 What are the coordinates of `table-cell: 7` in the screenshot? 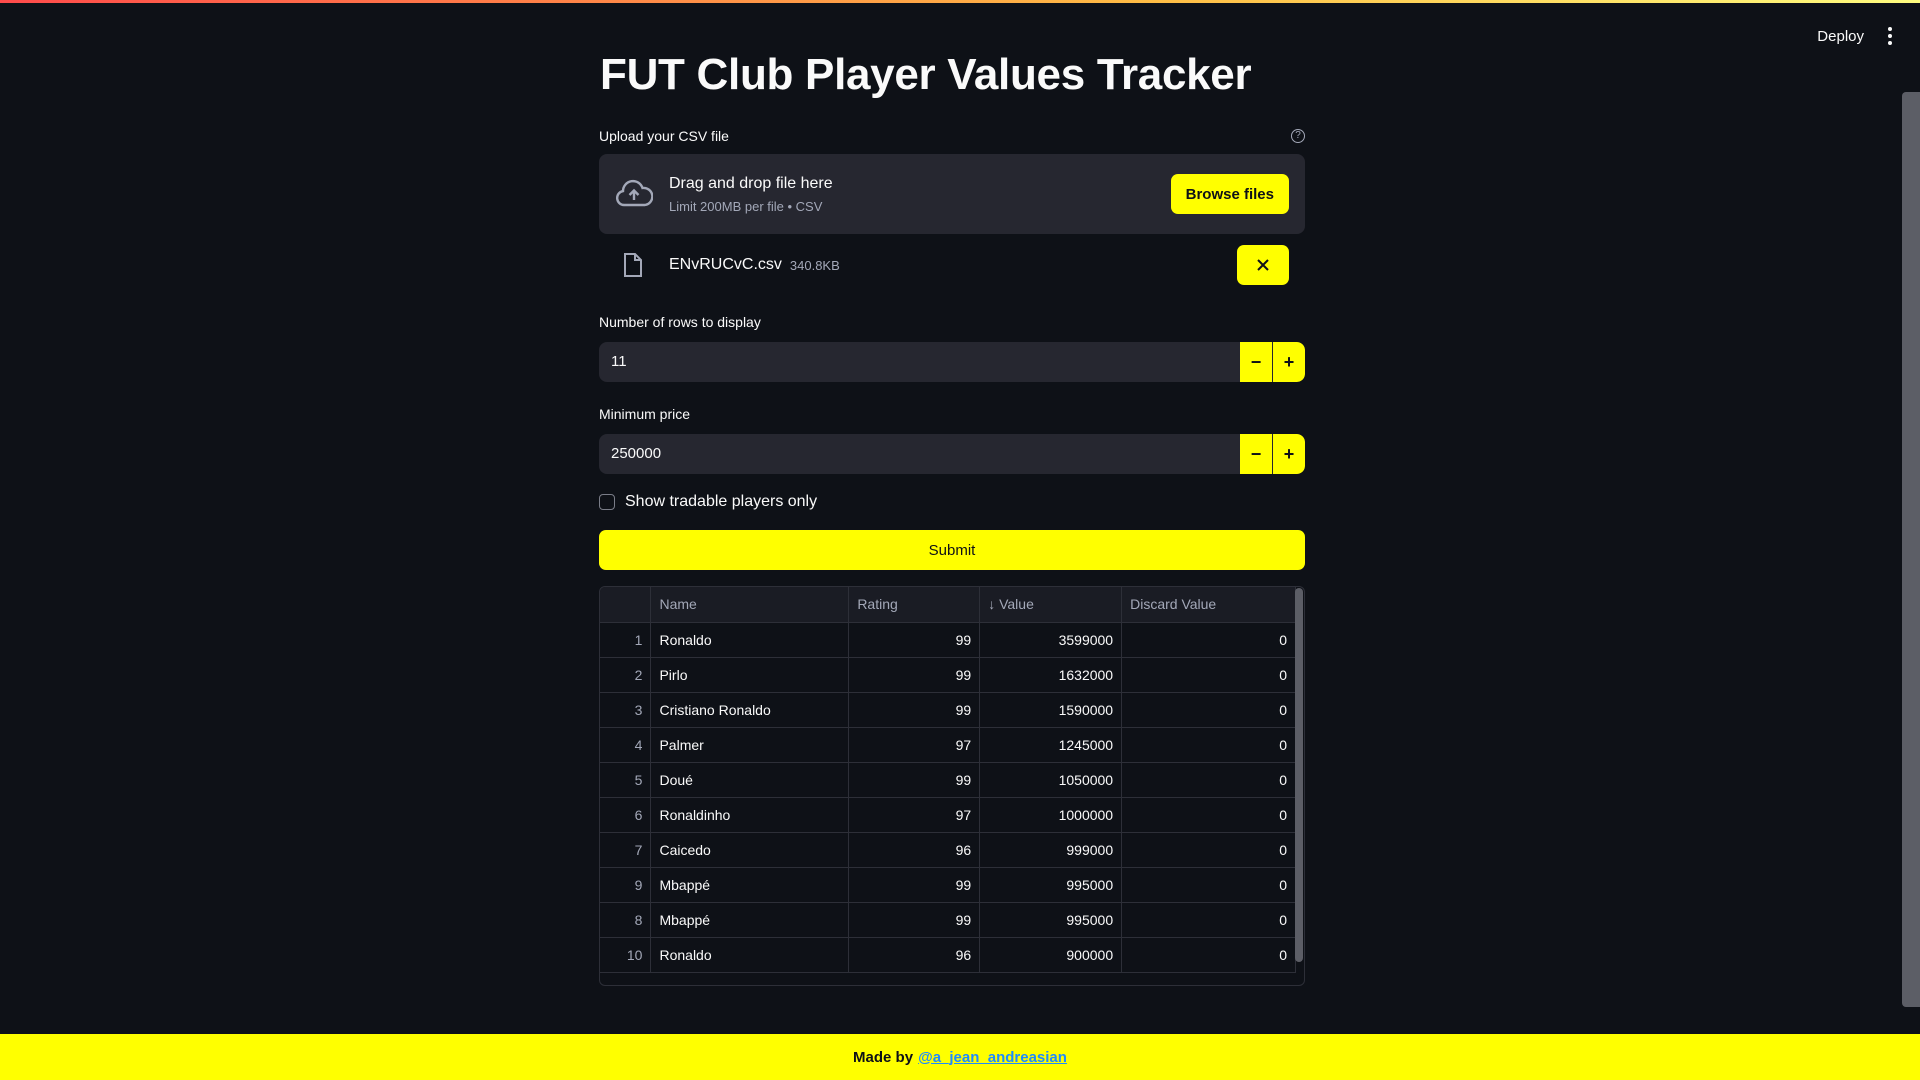 It's located at (626, 850).